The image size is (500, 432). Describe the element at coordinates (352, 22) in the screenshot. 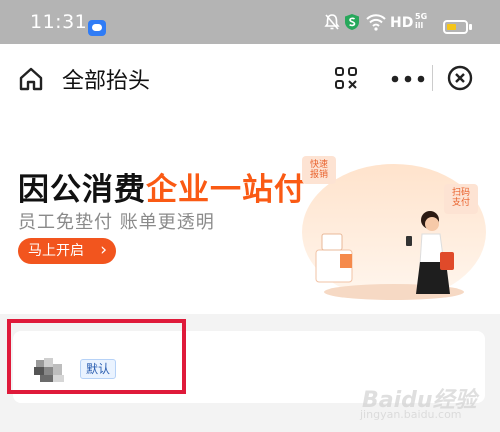

I see `shield-icon` at that location.